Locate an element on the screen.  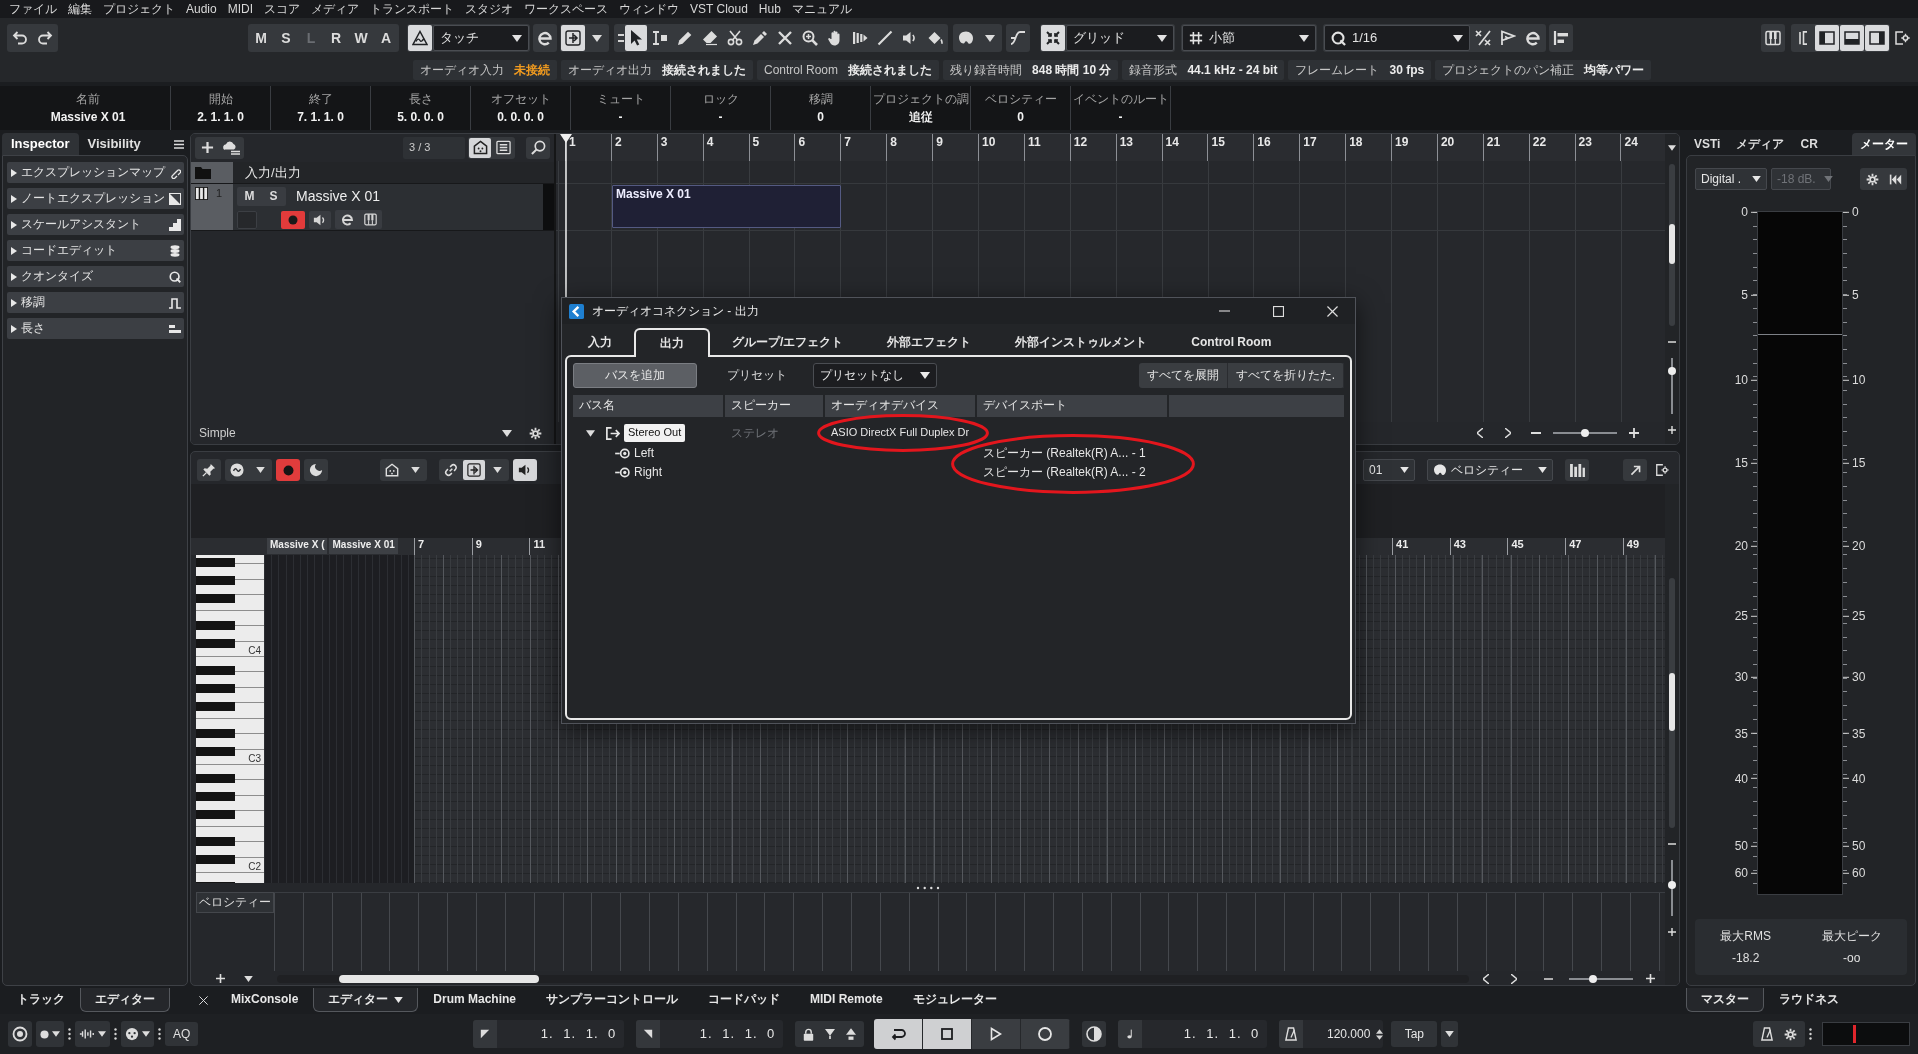
menu-item: VST Cloud is located at coordinates (719, 9).